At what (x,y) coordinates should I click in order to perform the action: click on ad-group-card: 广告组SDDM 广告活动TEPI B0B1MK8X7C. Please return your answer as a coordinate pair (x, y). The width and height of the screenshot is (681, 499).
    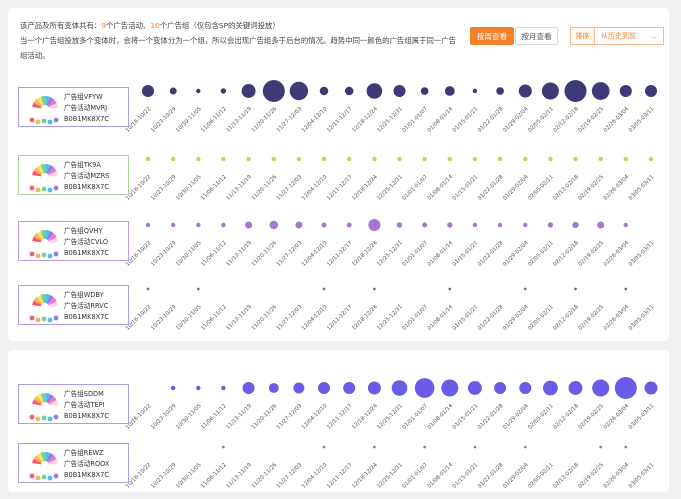
    Looking at the image, I should click on (73, 404).